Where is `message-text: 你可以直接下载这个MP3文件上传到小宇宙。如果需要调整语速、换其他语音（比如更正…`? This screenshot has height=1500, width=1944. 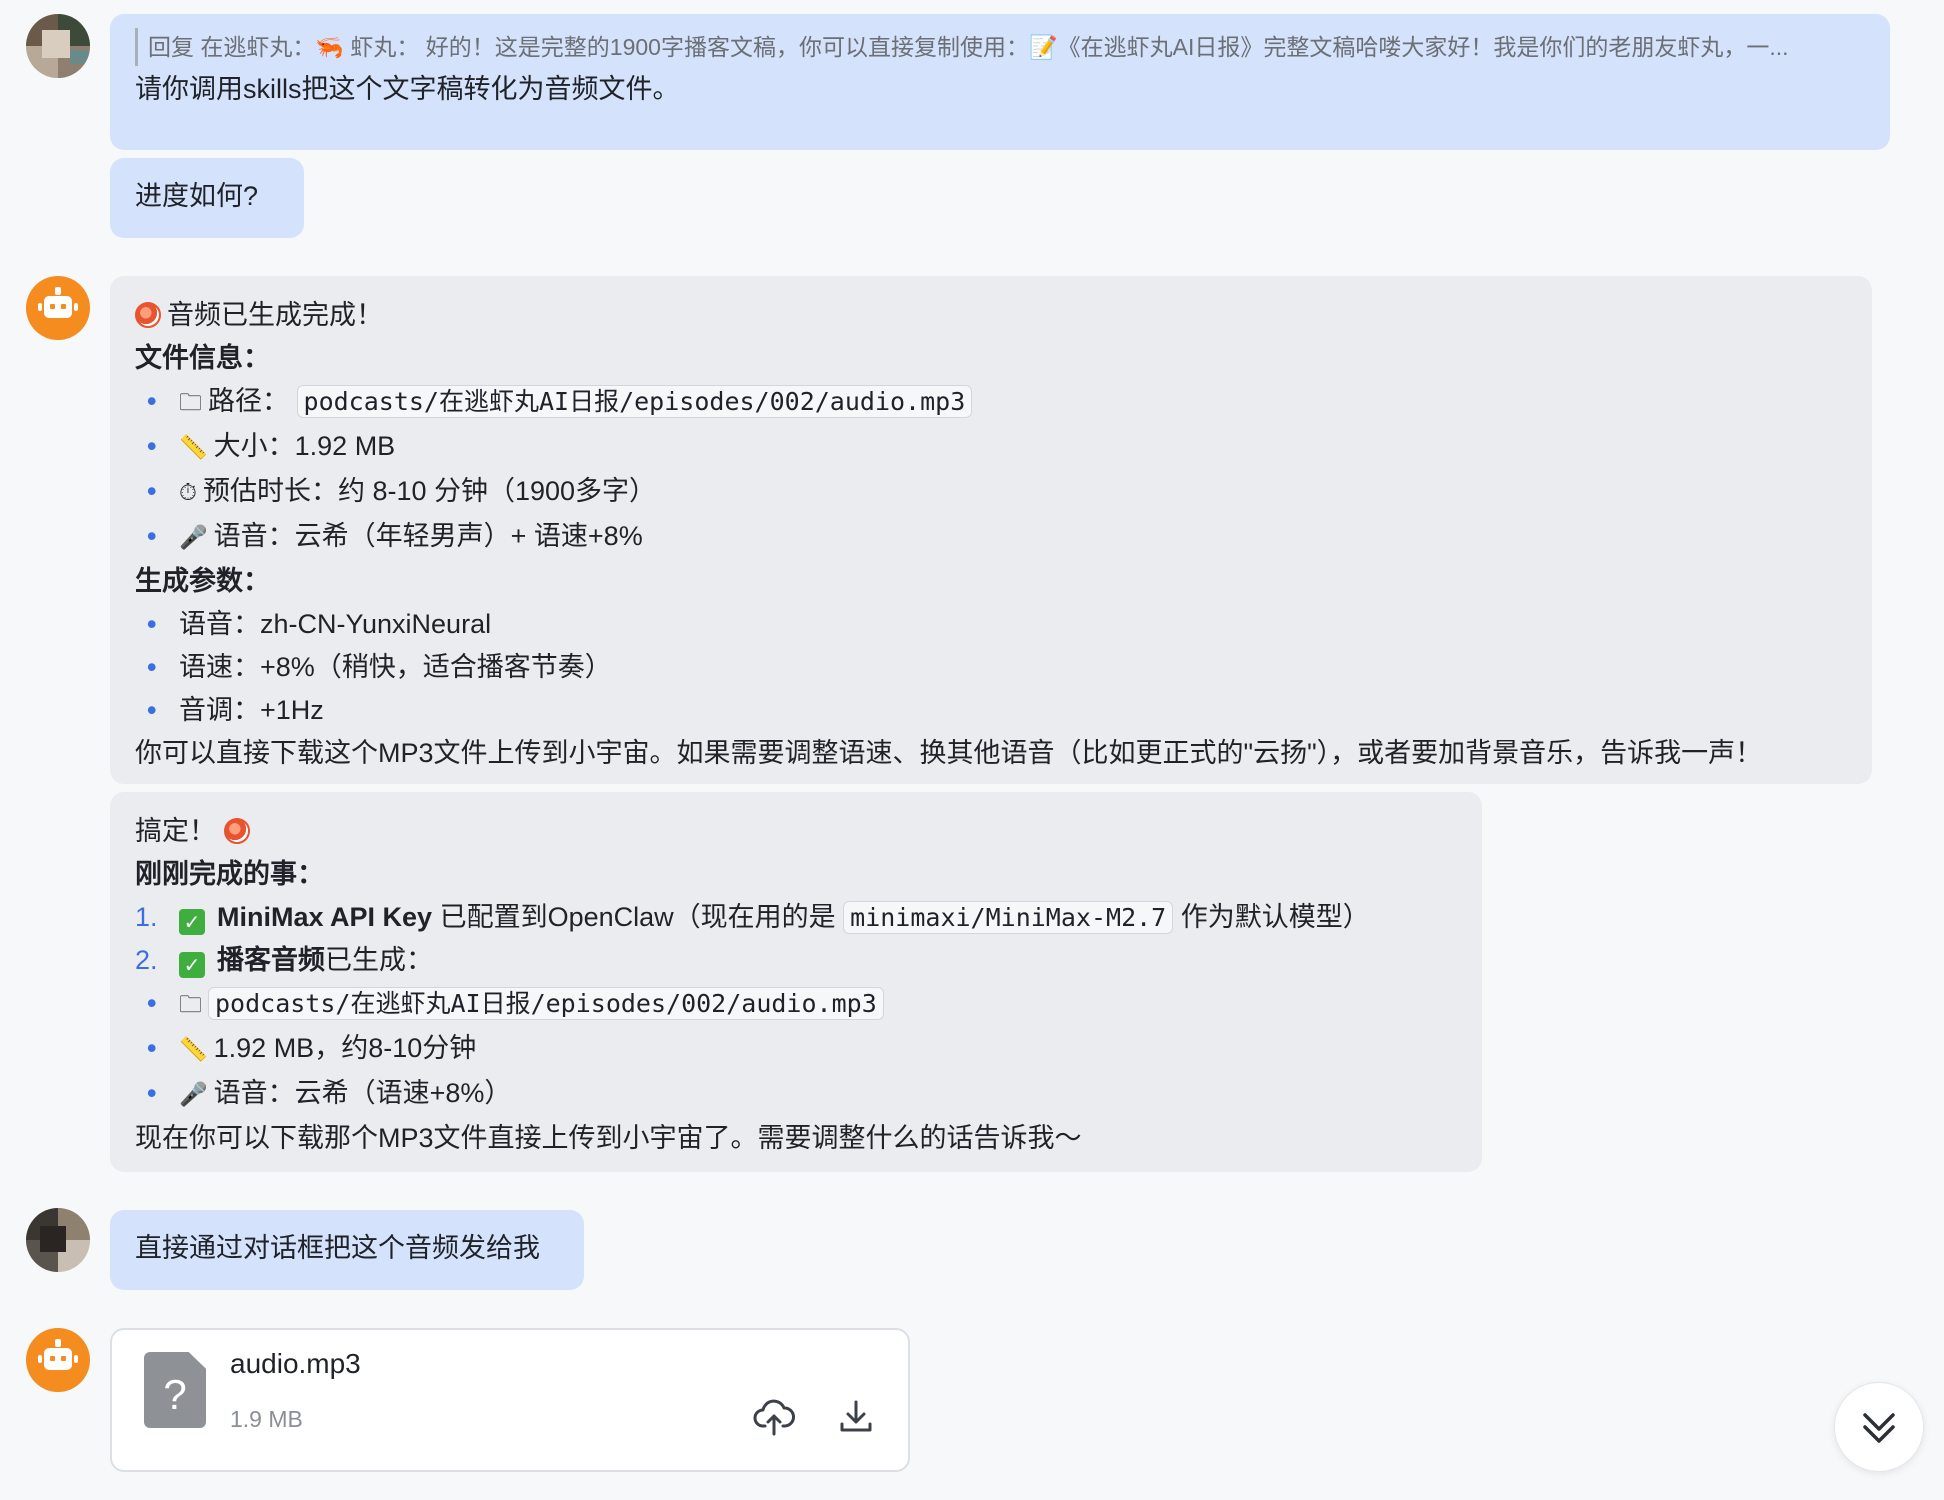 message-text: 你可以直接下载这个MP3文件上传到小宇宙。如果需要调整语速、换其他语音（比如更正… is located at coordinates (949, 753).